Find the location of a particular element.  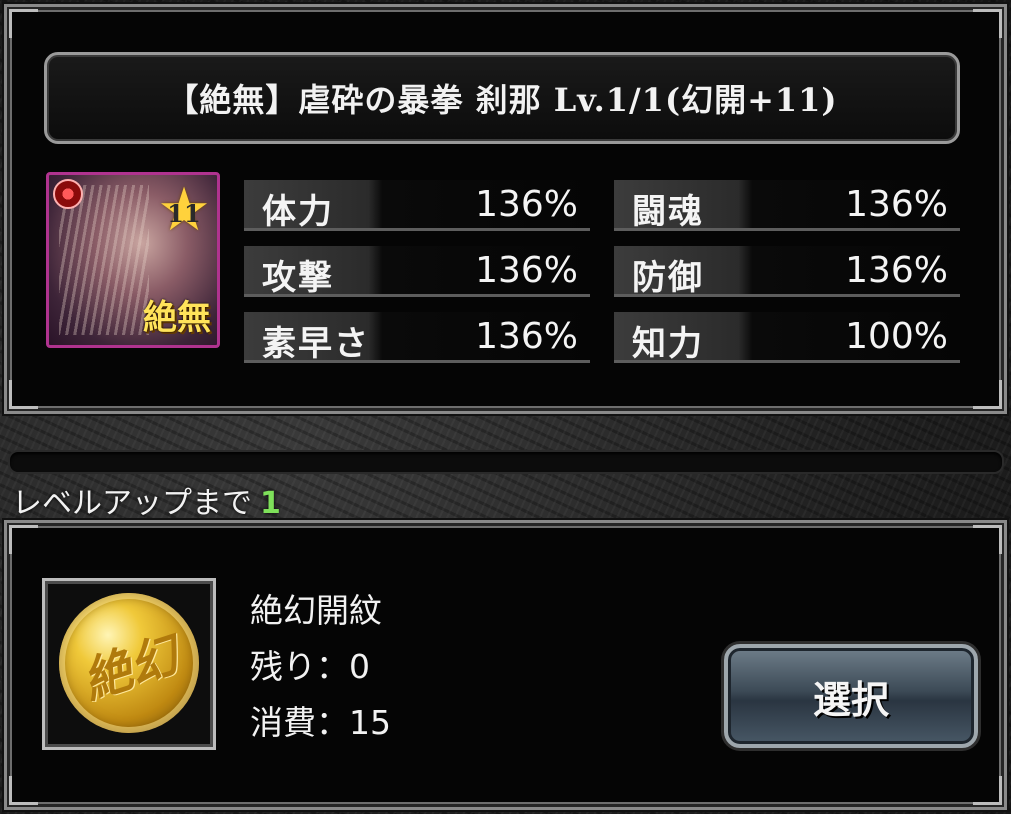

level-up-remaining: レベルアップまで 1 is located at coordinates (146, 500).